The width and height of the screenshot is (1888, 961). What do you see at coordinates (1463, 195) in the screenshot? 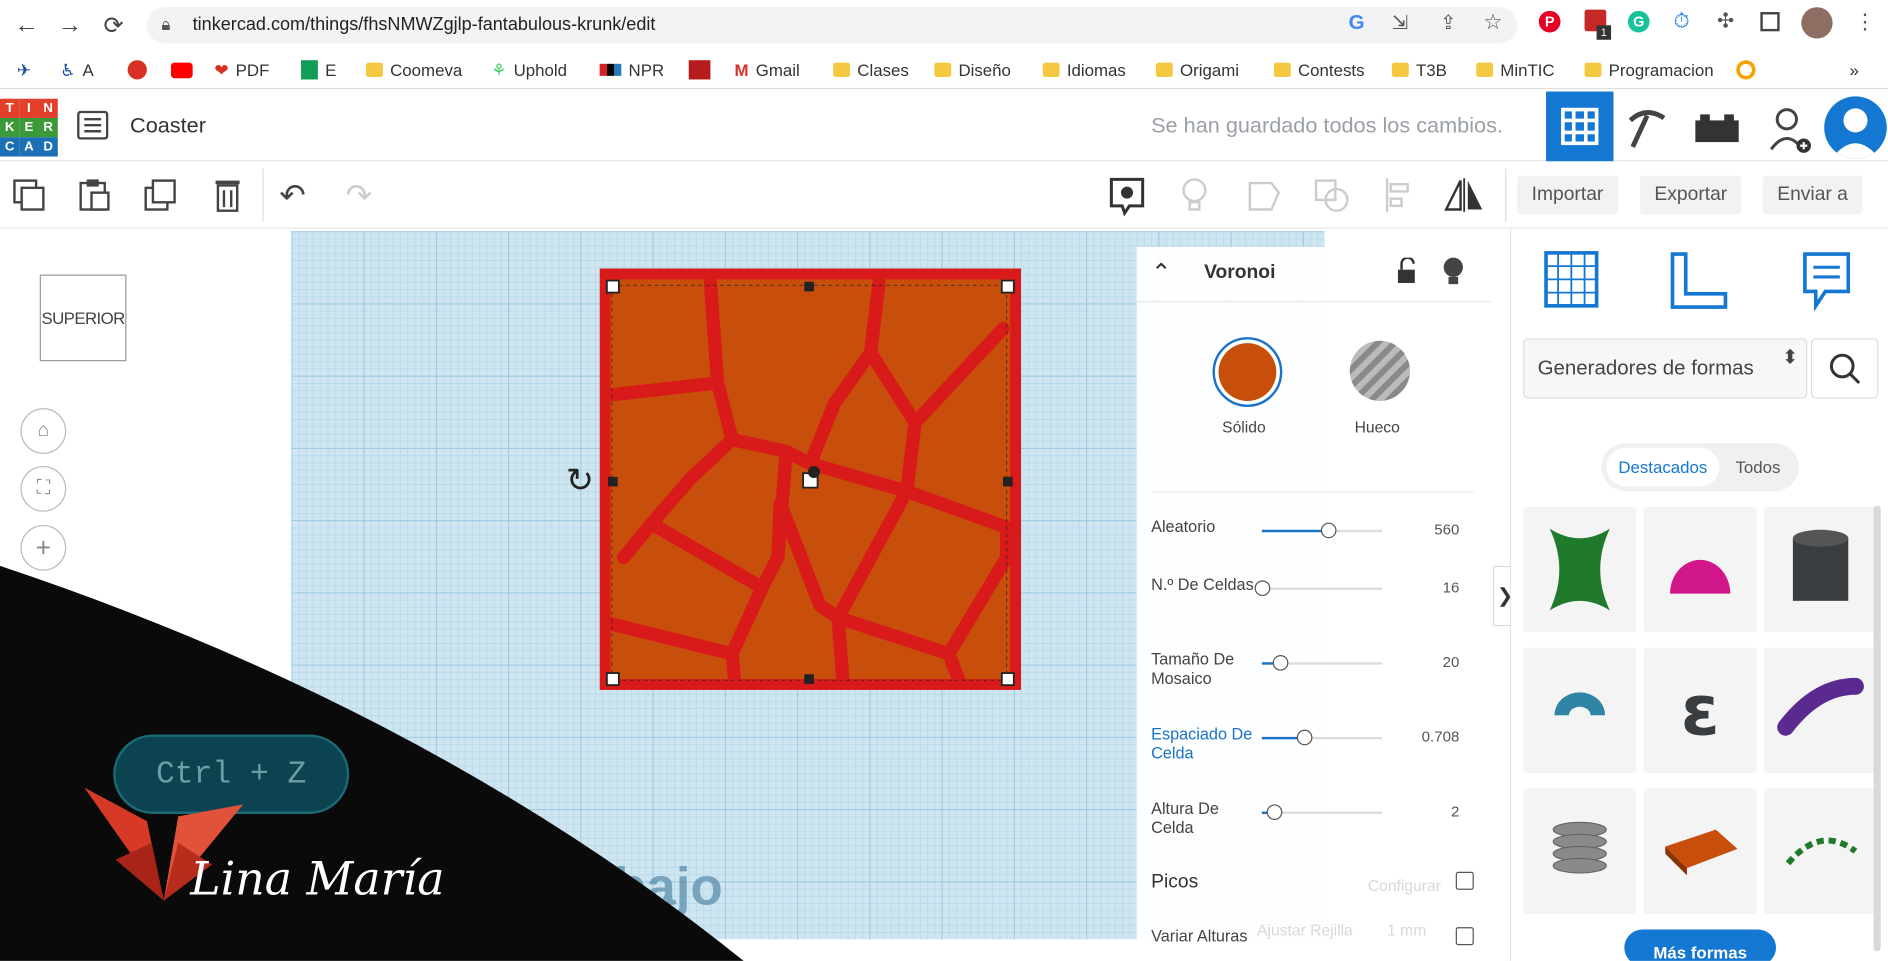
I see `mirror-icon` at bounding box center [1463, 195].